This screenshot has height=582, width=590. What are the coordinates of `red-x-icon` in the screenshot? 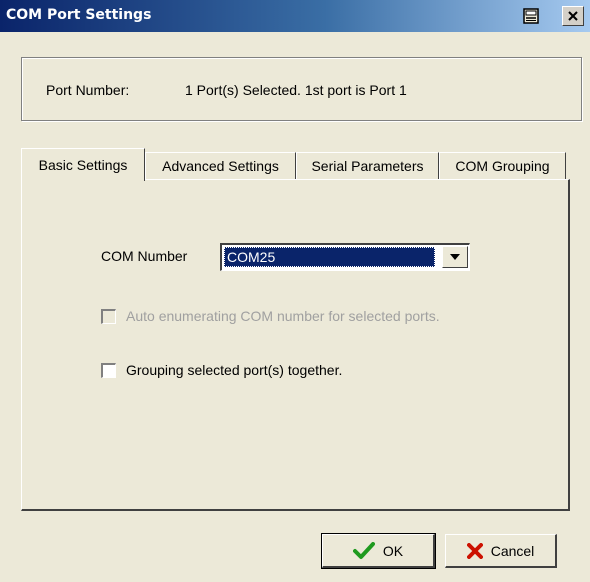 It's located at (474, 550).